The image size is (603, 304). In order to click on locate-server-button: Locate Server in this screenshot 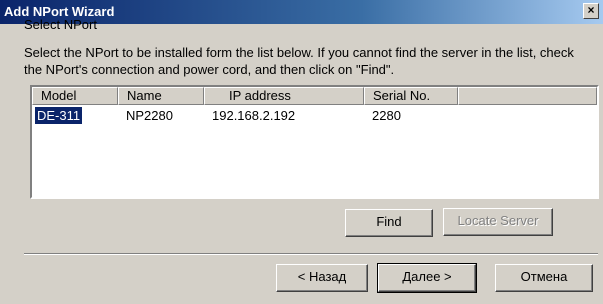, I will do `click(498, 222)`.